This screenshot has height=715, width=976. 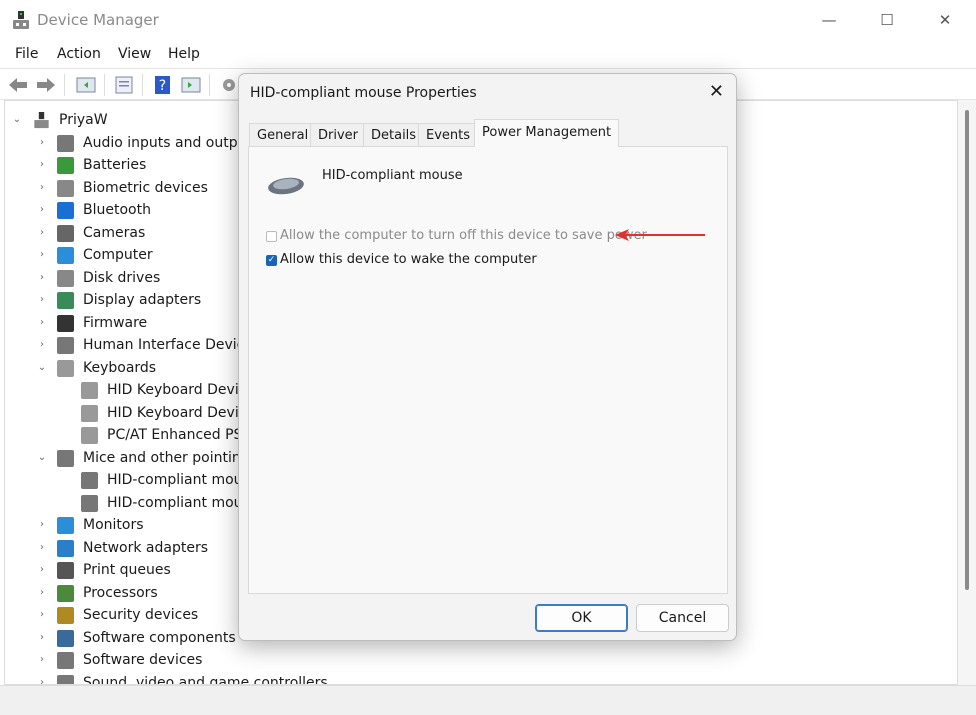 What do you see at coordinates (113, 525) in the screenshot?
I see `tree-item-label: Monitors` at bounding box center [113, 525].